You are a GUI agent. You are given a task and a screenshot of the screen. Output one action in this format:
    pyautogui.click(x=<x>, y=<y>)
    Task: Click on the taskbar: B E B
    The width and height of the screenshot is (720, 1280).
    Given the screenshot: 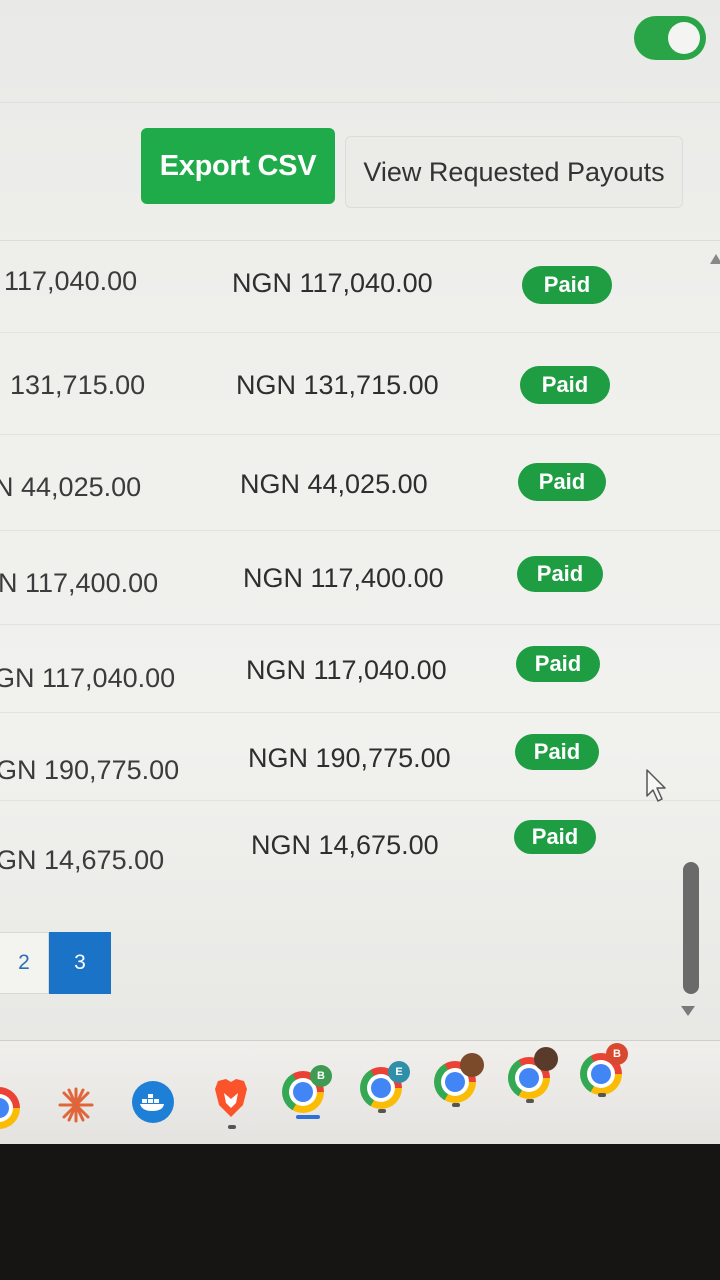 What is the action you would take?
    pyautogui.click(x=360, y=1092)
    